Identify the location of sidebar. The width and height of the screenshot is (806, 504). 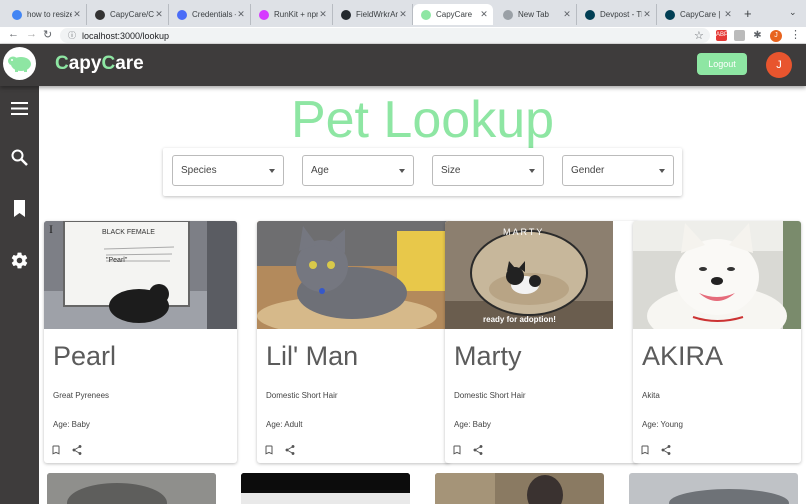
(19, 295).